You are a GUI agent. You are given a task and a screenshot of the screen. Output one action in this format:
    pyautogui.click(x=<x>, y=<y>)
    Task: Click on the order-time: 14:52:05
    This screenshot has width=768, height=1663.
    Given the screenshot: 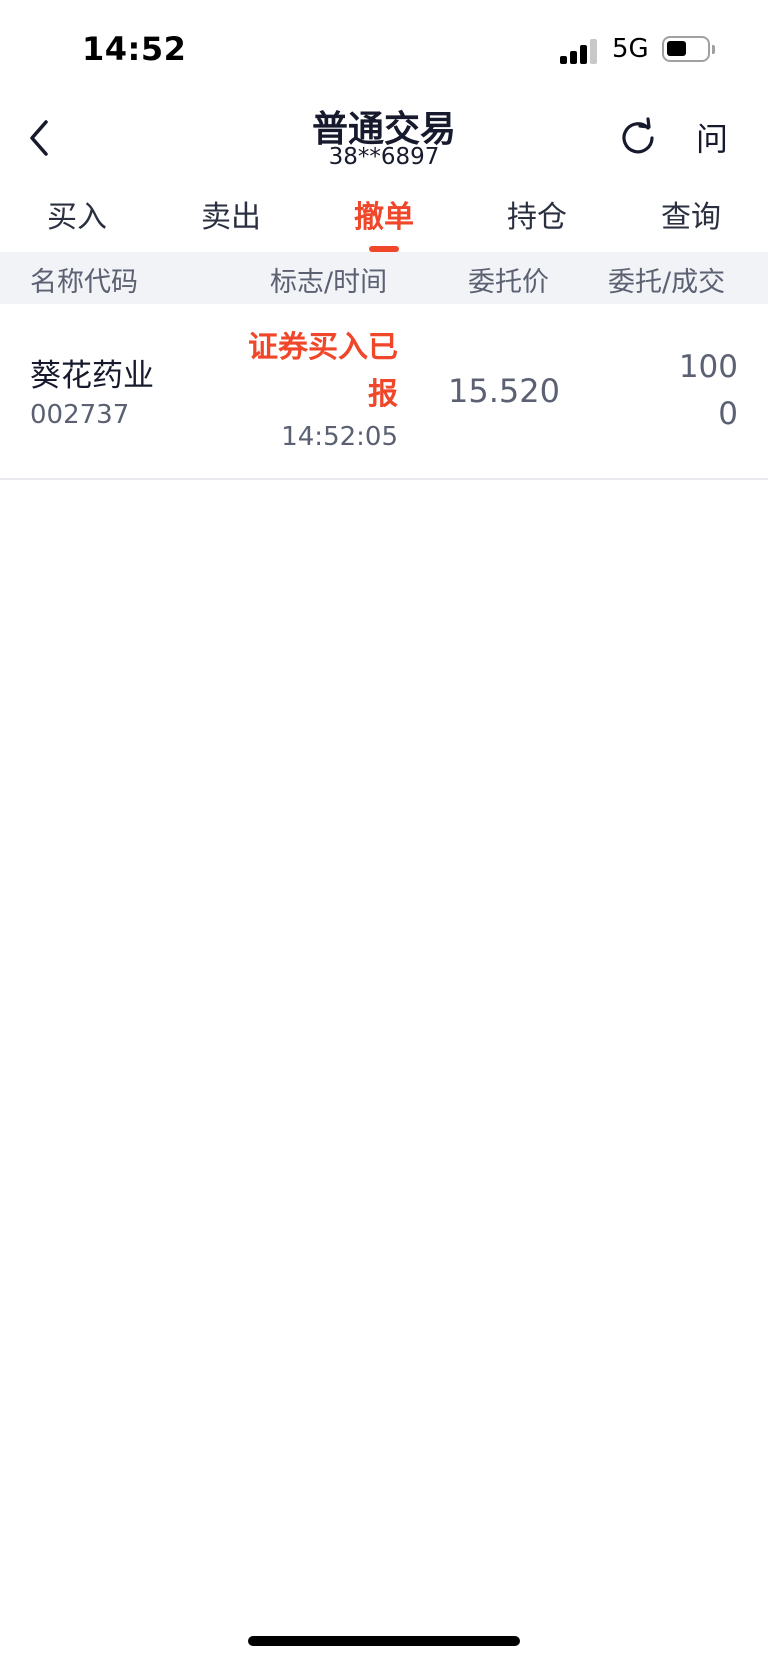 What is the action you would take?
    pyautogui.click(x=339, y=437)
    